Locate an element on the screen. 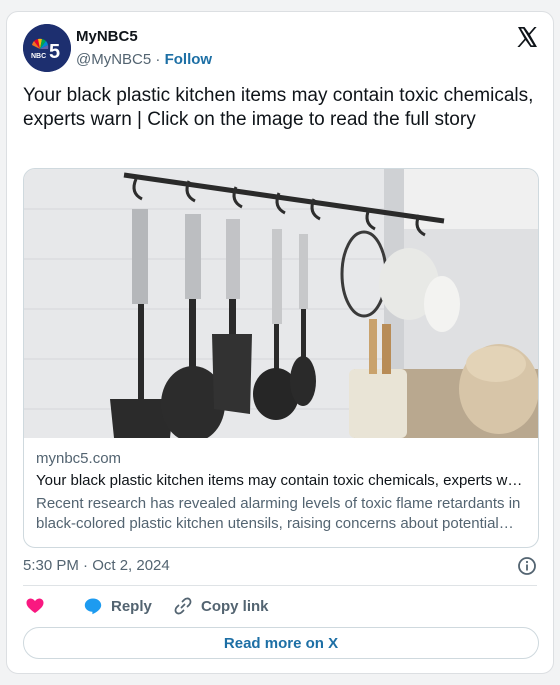 This screenshot has height=685, width=560. copy-link-button: Copy link is located at coordinates (221, 606).